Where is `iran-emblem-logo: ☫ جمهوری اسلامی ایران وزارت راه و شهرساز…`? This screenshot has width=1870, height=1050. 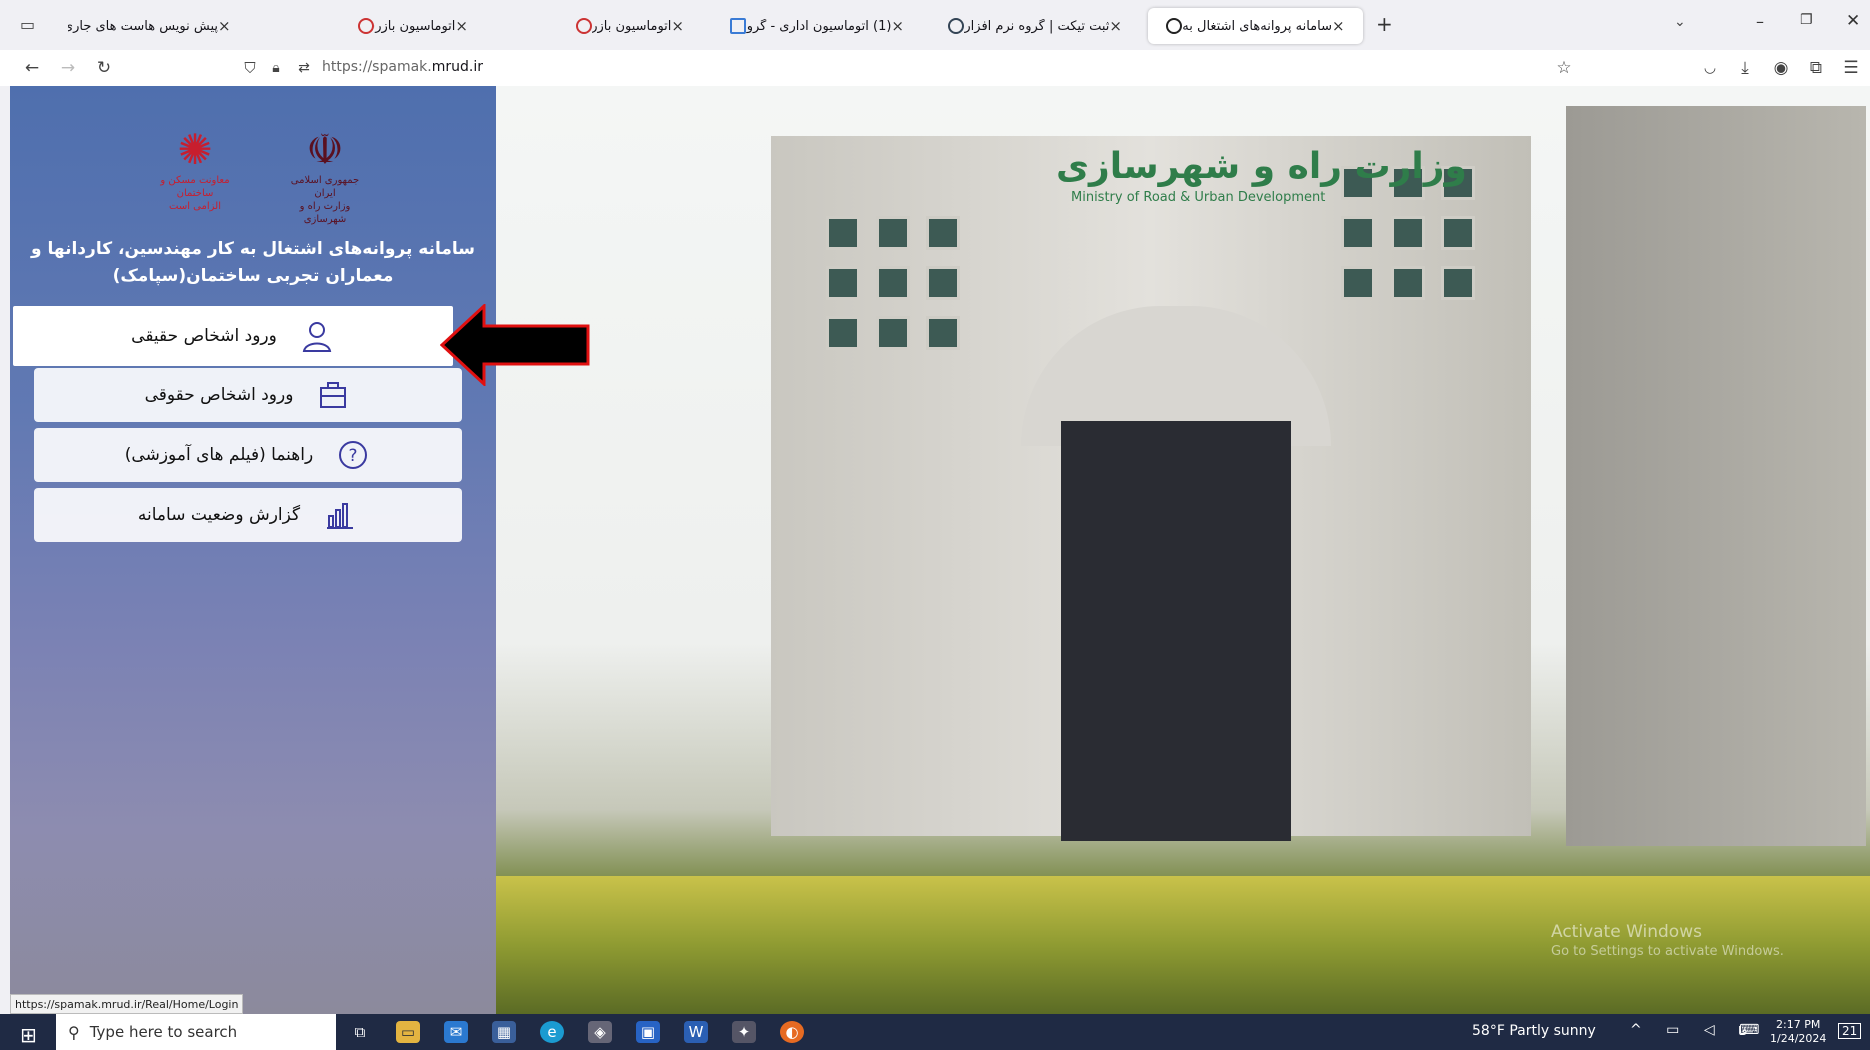
iran-emblem-logo: ☫ جمهوری اسلامی ایران وزارت راه و شهرساز… is located at coordinates (325, 175).